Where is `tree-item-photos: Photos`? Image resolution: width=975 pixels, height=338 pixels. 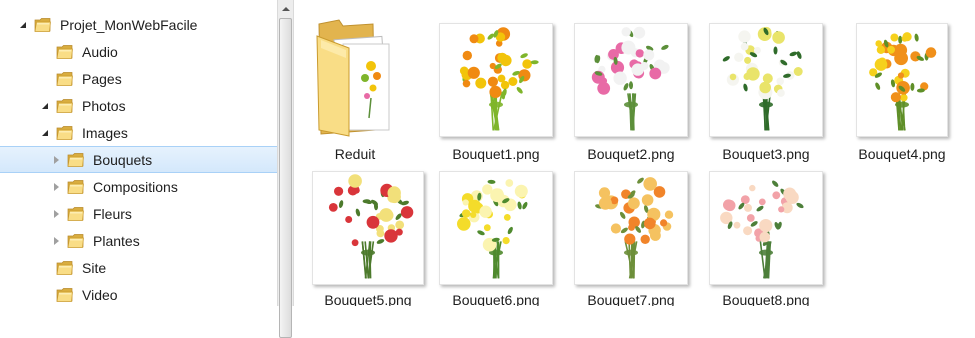
tree-item-photos: Photos is located at coordinates (158, 105).